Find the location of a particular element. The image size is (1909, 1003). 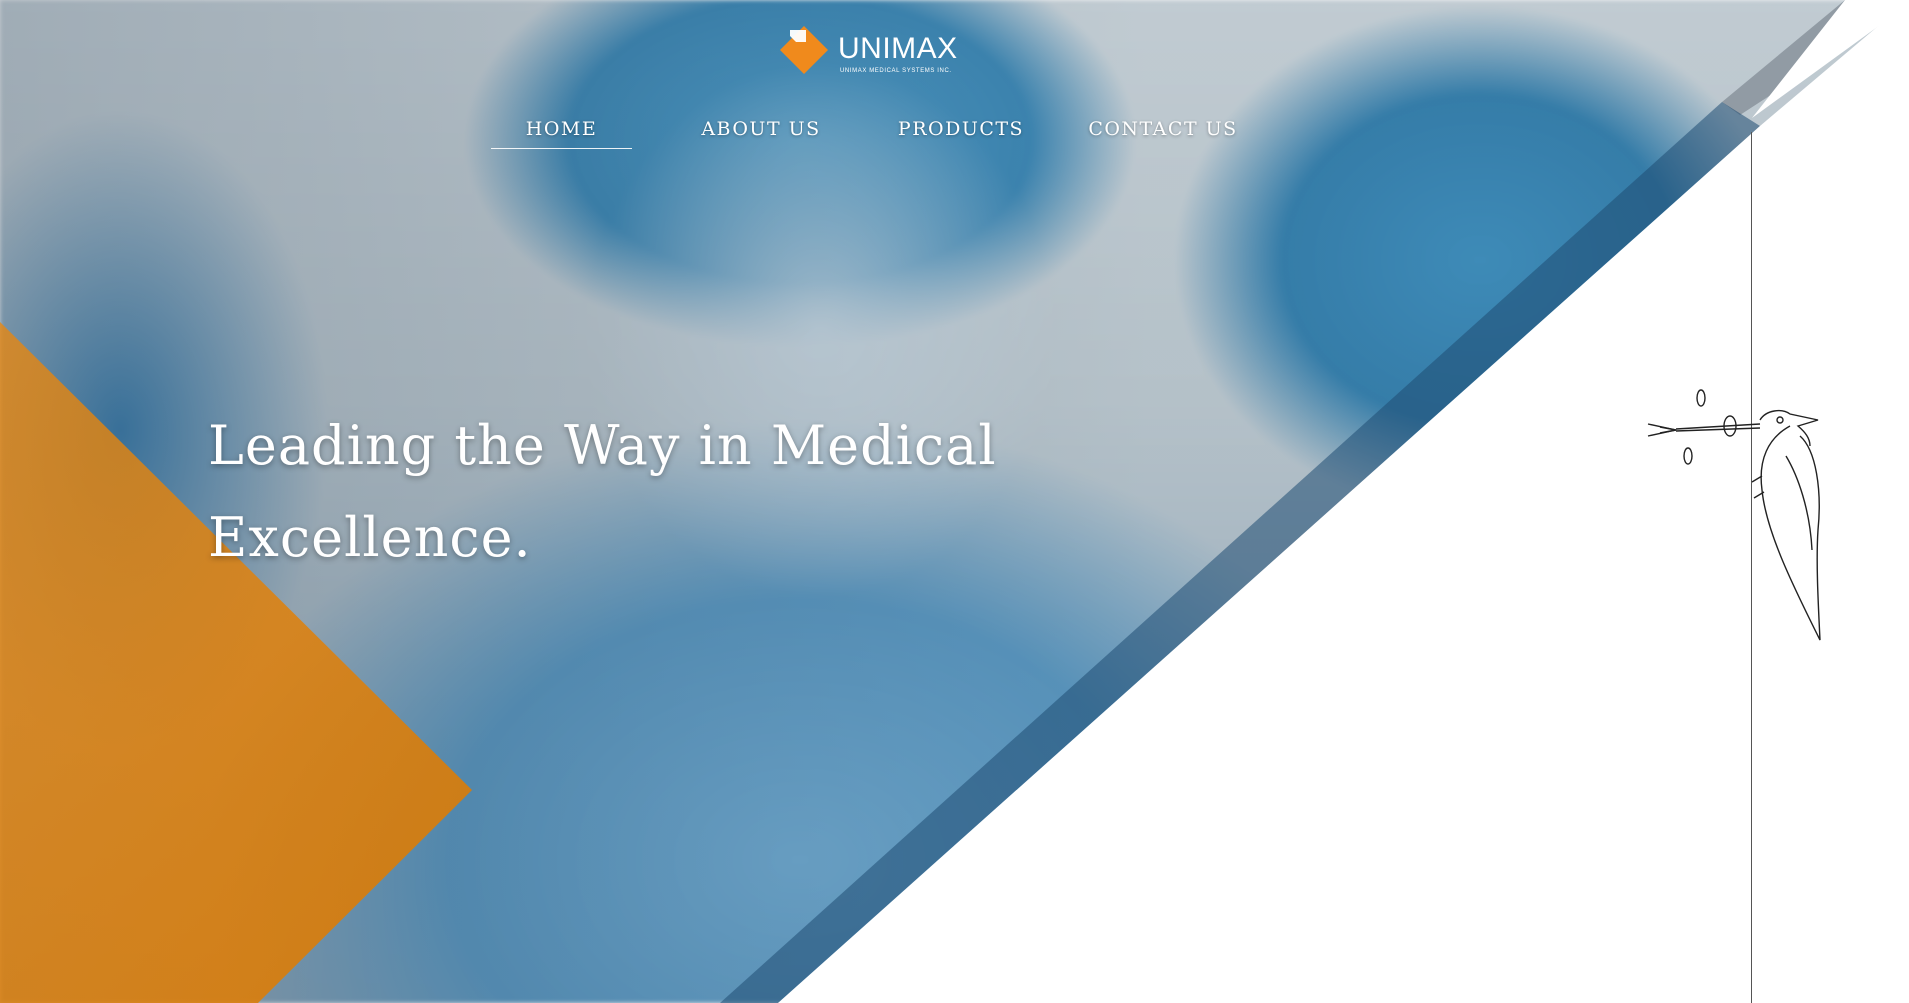

woodpecker-endoscope-icon is located at coordinates (1734, 515).